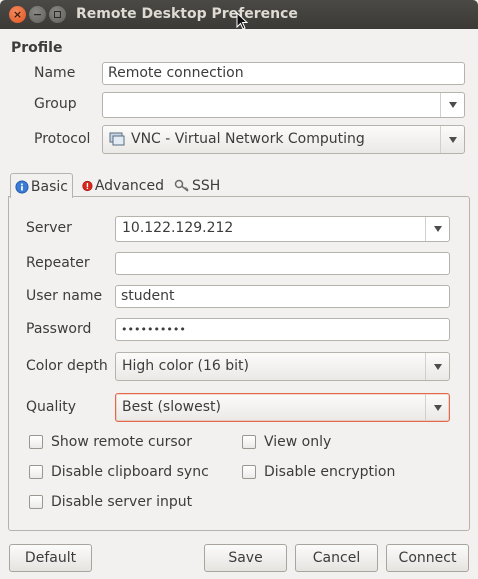 Image resolution: width=478 pixels, height=579 pixels. I want to click on disable-clipboard-sync-checkbox: Disable clipboard sync, so click(119, 472).